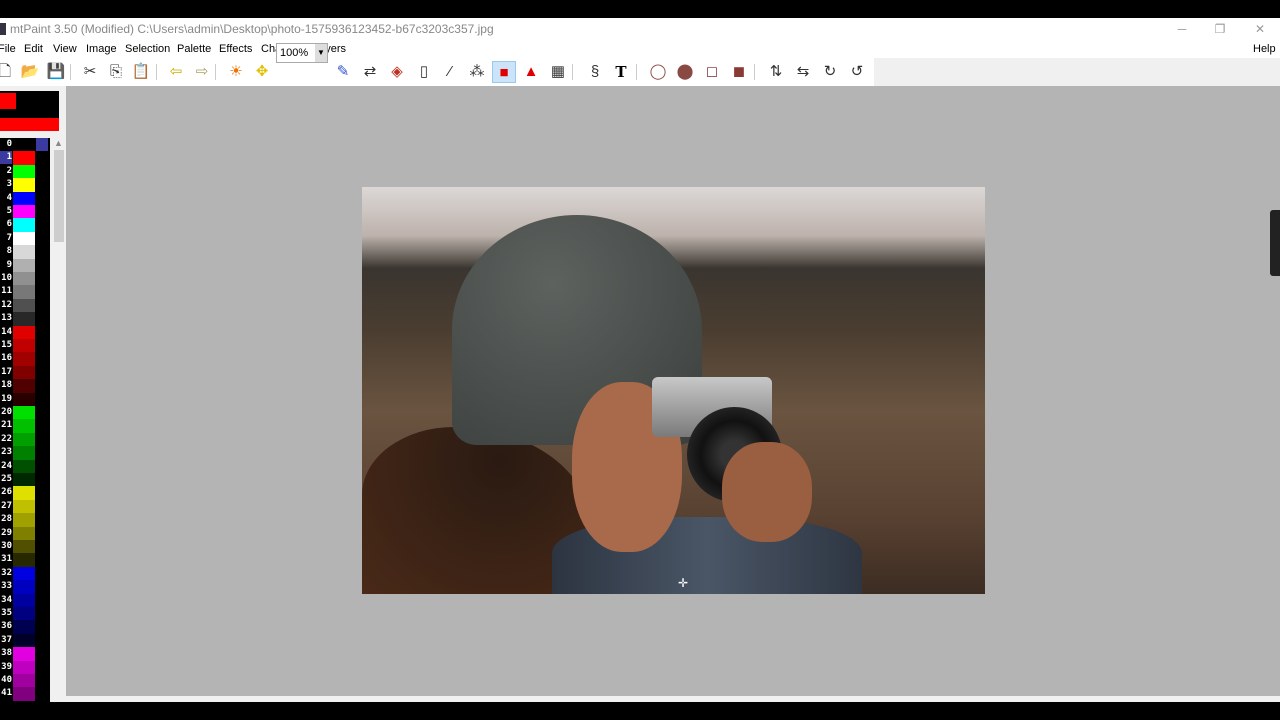  Describe the element at coordinates (33, 49) in the screenshot. I see `menu-edit: Edit` at that location.